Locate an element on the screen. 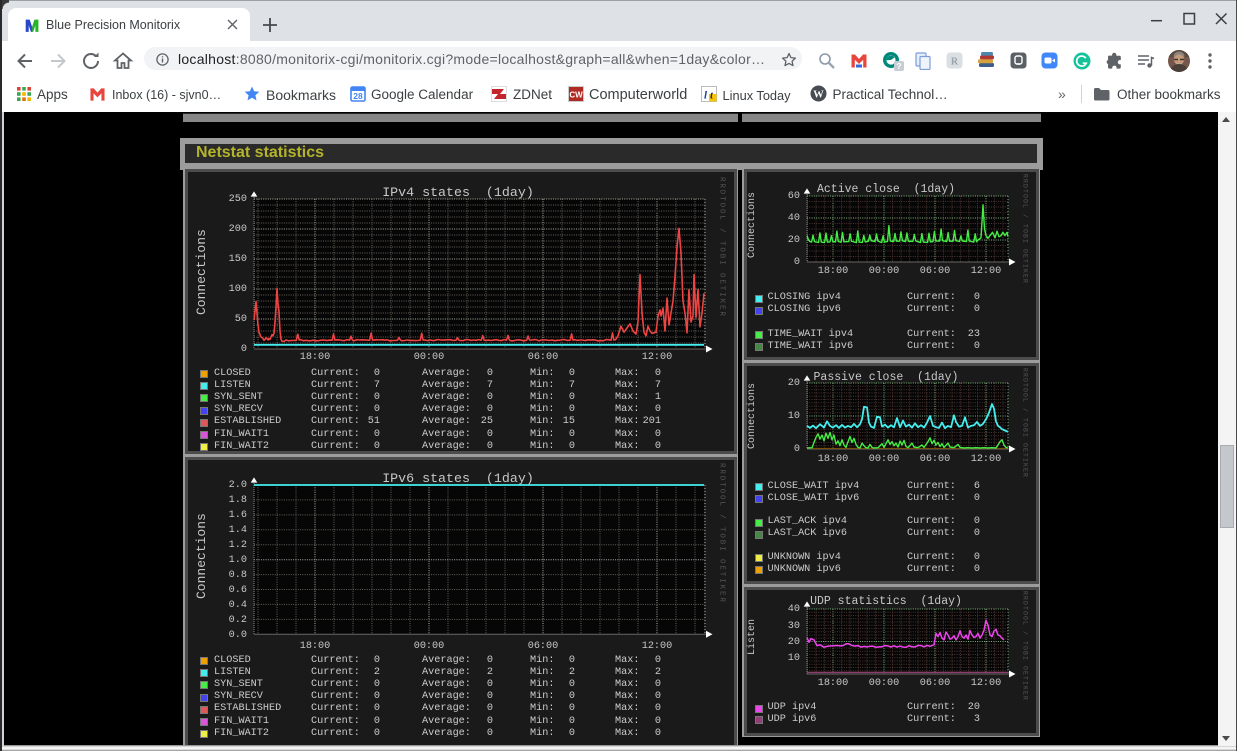 This screenshot has width=1237, height=751. svg-text: CW is located at coordinates (576, 95).